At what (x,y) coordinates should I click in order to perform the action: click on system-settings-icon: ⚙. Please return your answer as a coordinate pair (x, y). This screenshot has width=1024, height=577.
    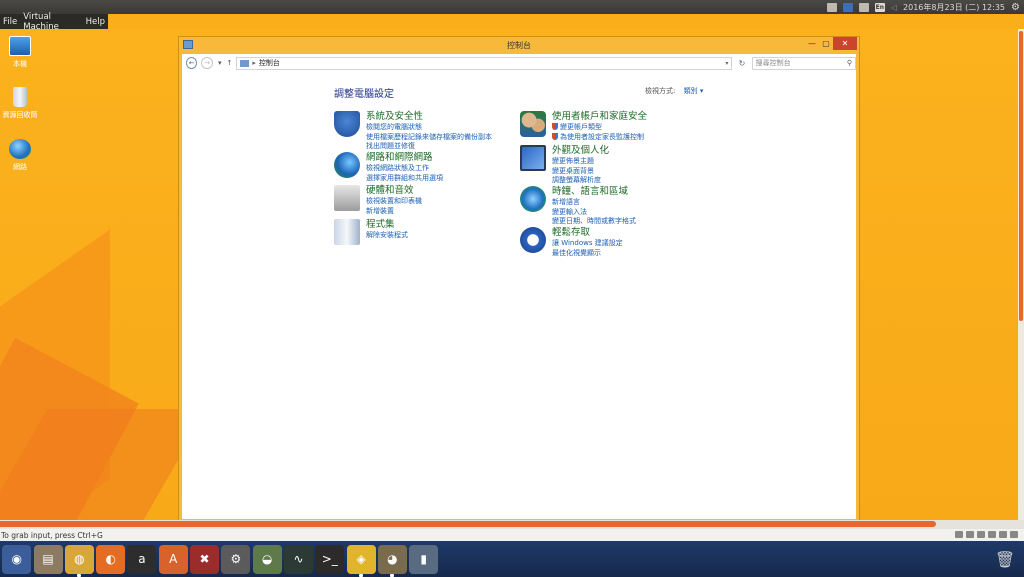
    Looking at the image, I should click on (236, 559).